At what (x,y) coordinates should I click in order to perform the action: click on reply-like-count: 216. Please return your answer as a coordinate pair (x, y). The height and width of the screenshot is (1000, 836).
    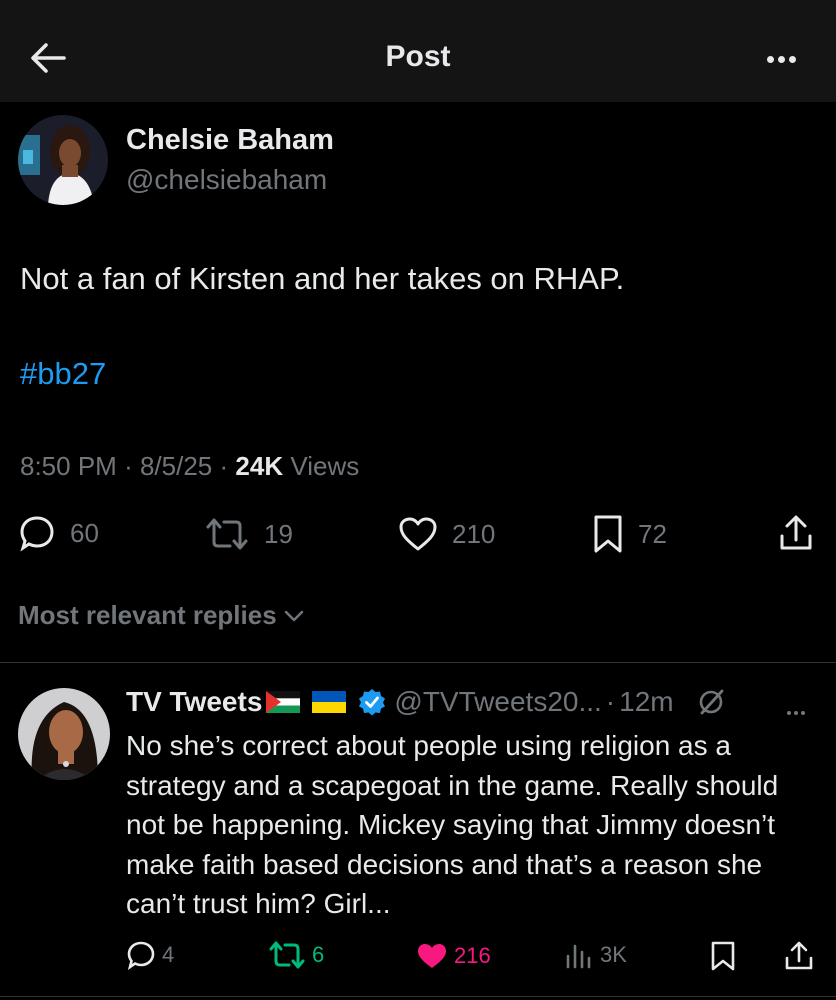
    Looking at the image, I should click on (472, 955).